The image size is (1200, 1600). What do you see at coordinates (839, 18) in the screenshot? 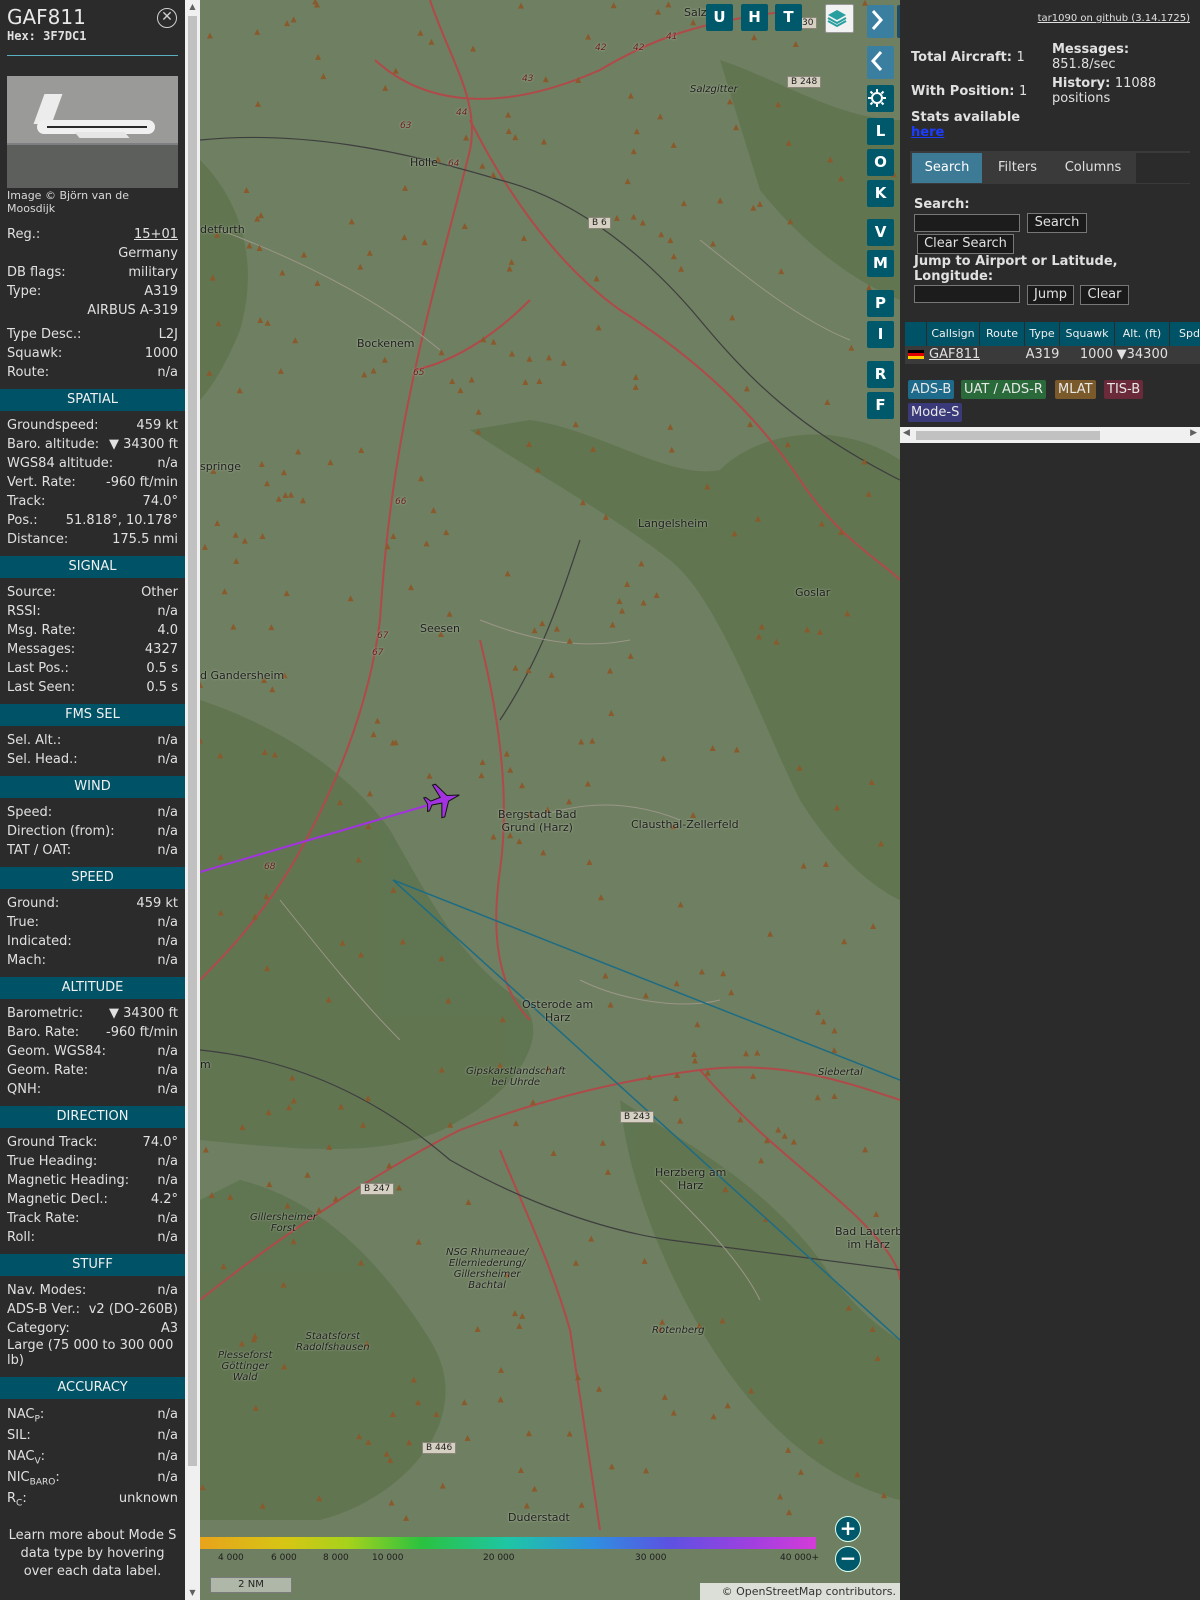
I see `layers-icon` at bounding box center [839, 18].